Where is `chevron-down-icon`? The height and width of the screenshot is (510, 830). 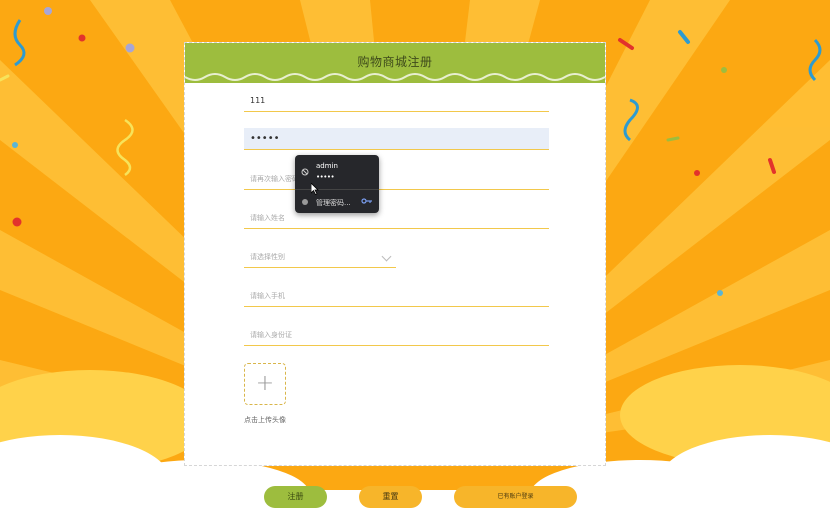 chevron-down-icon is located at coordinates (386, 256).